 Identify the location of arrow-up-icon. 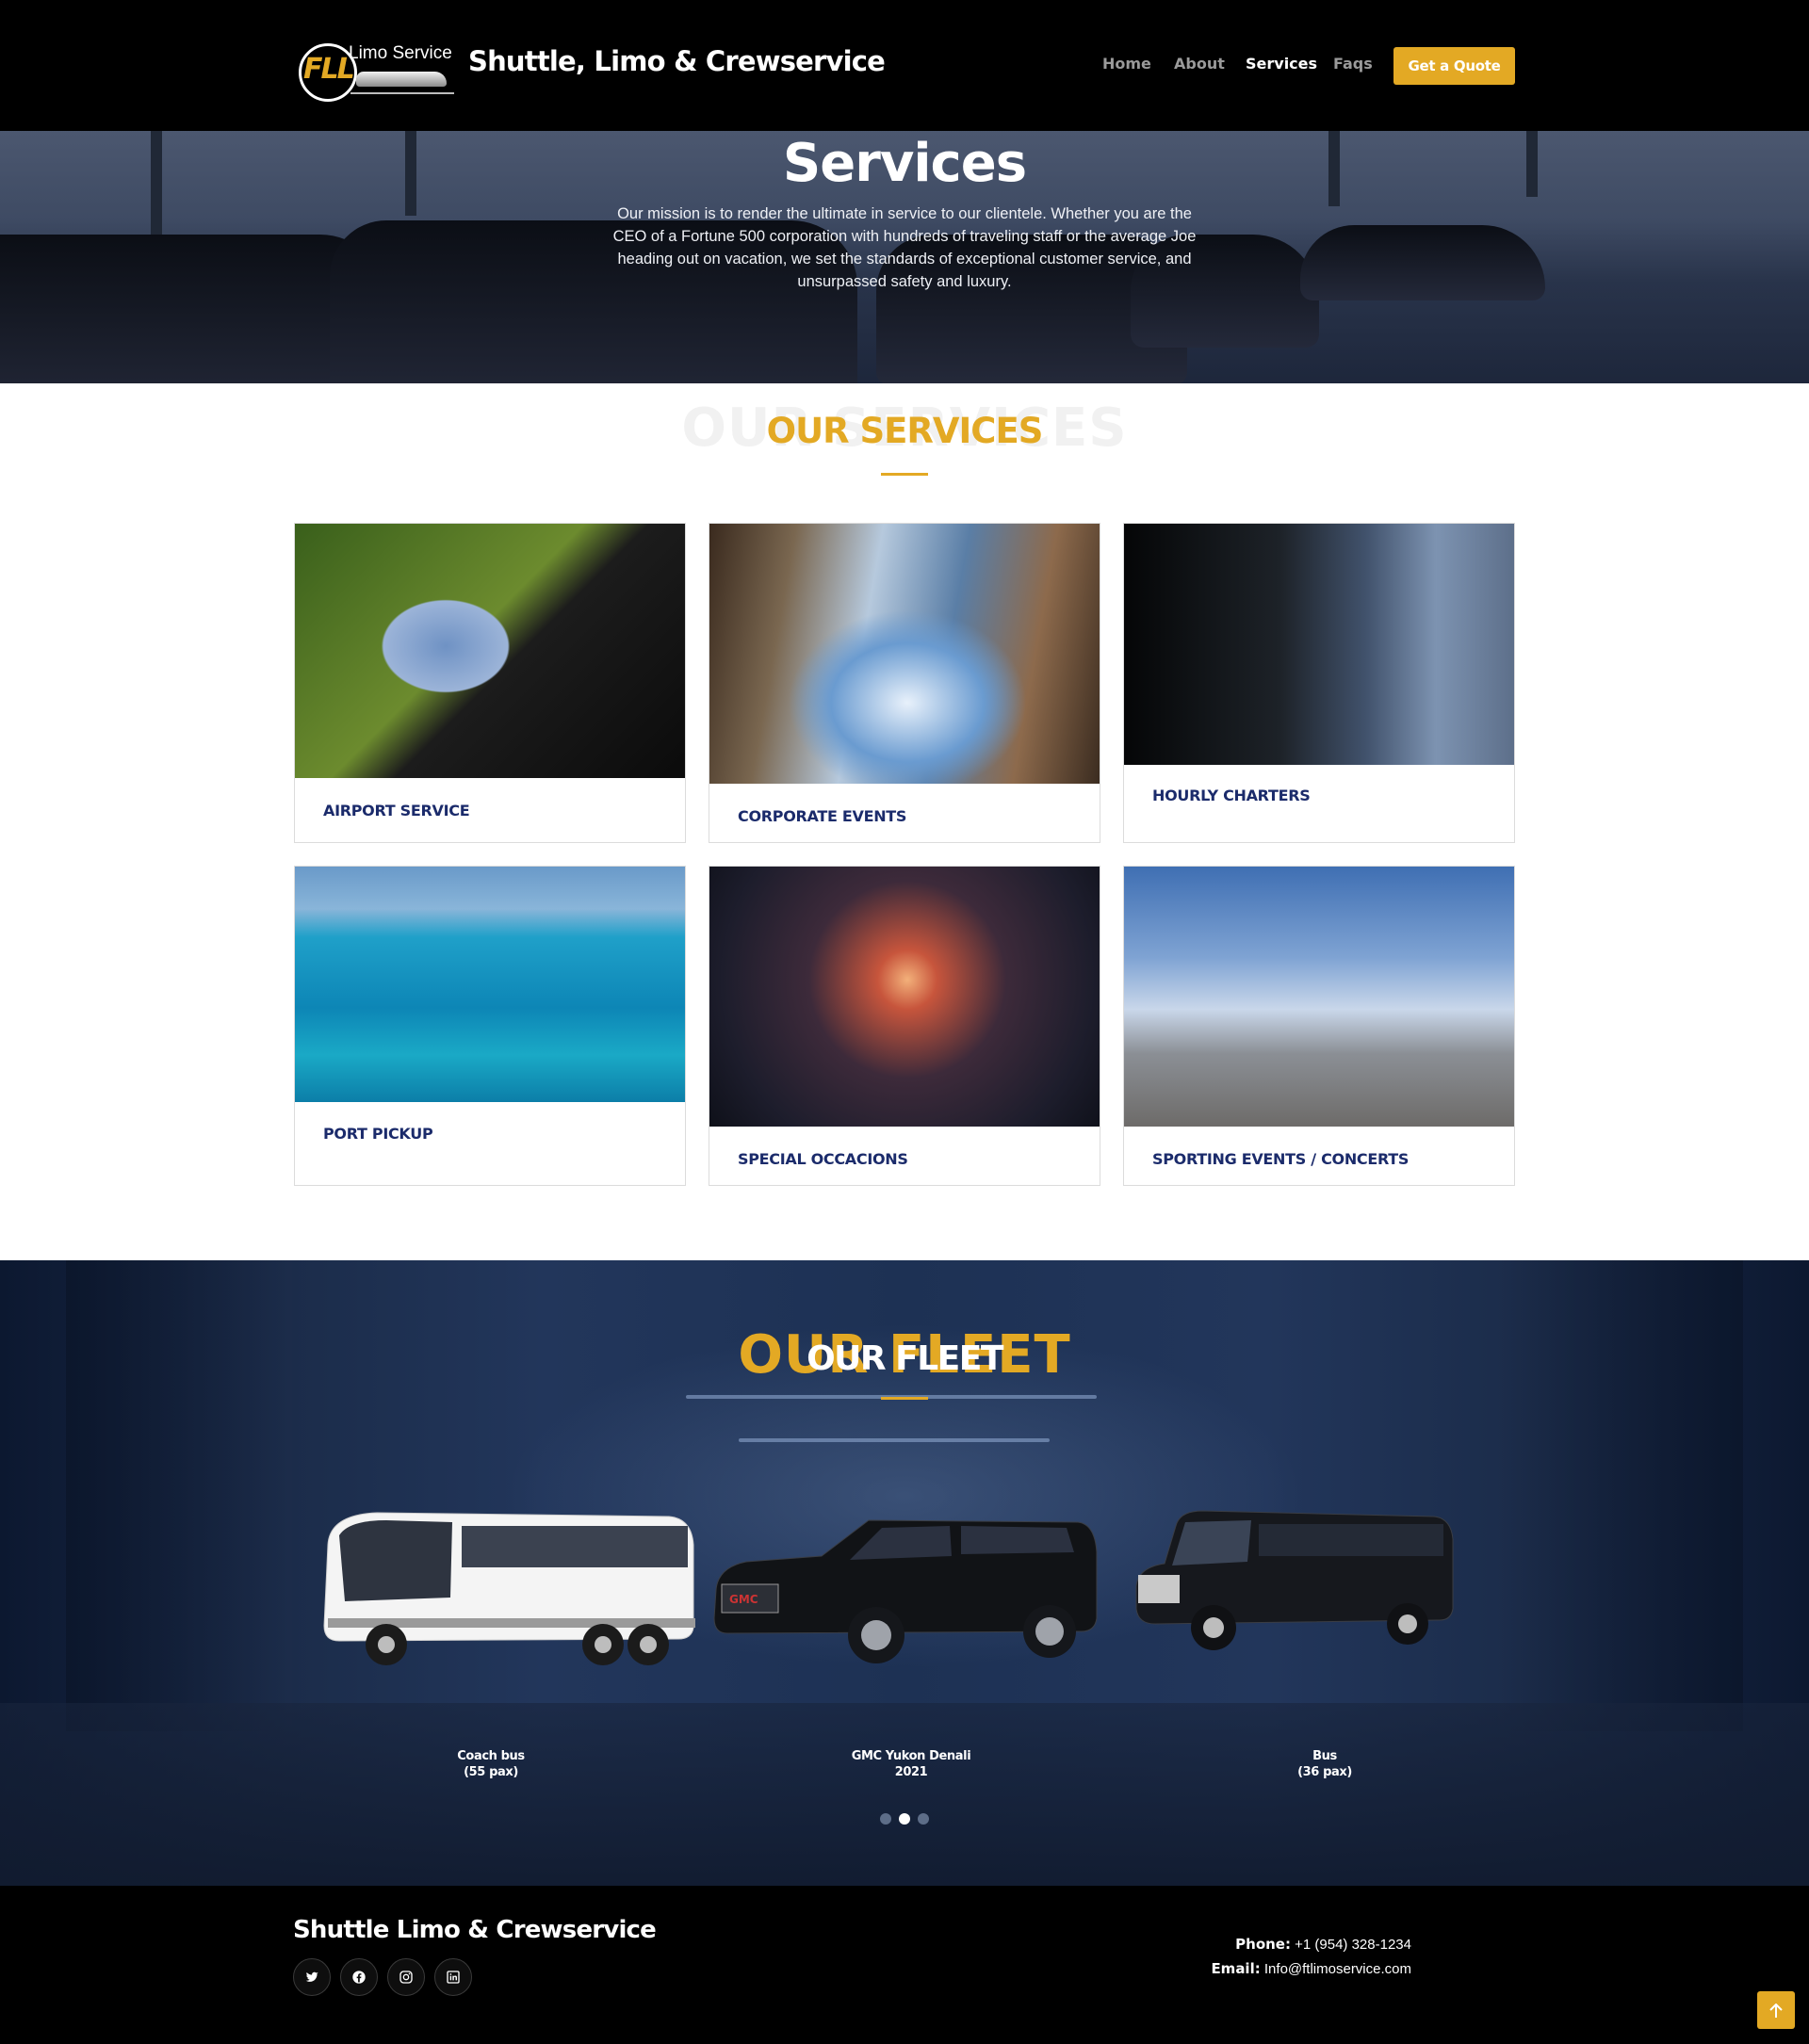
(1776, 2011).